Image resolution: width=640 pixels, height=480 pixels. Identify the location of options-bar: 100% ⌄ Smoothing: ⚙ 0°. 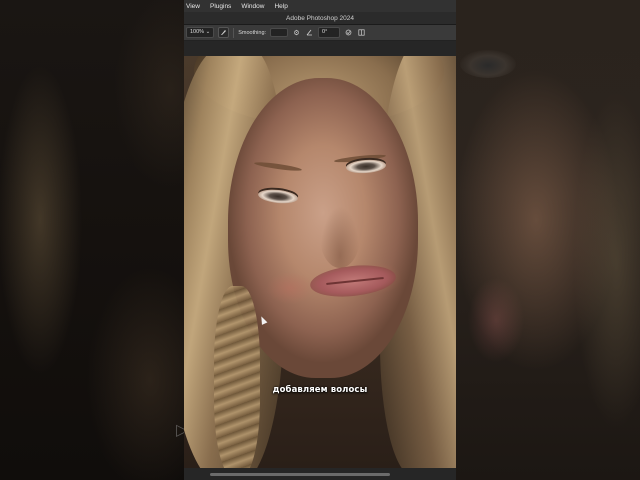
(320, 33).